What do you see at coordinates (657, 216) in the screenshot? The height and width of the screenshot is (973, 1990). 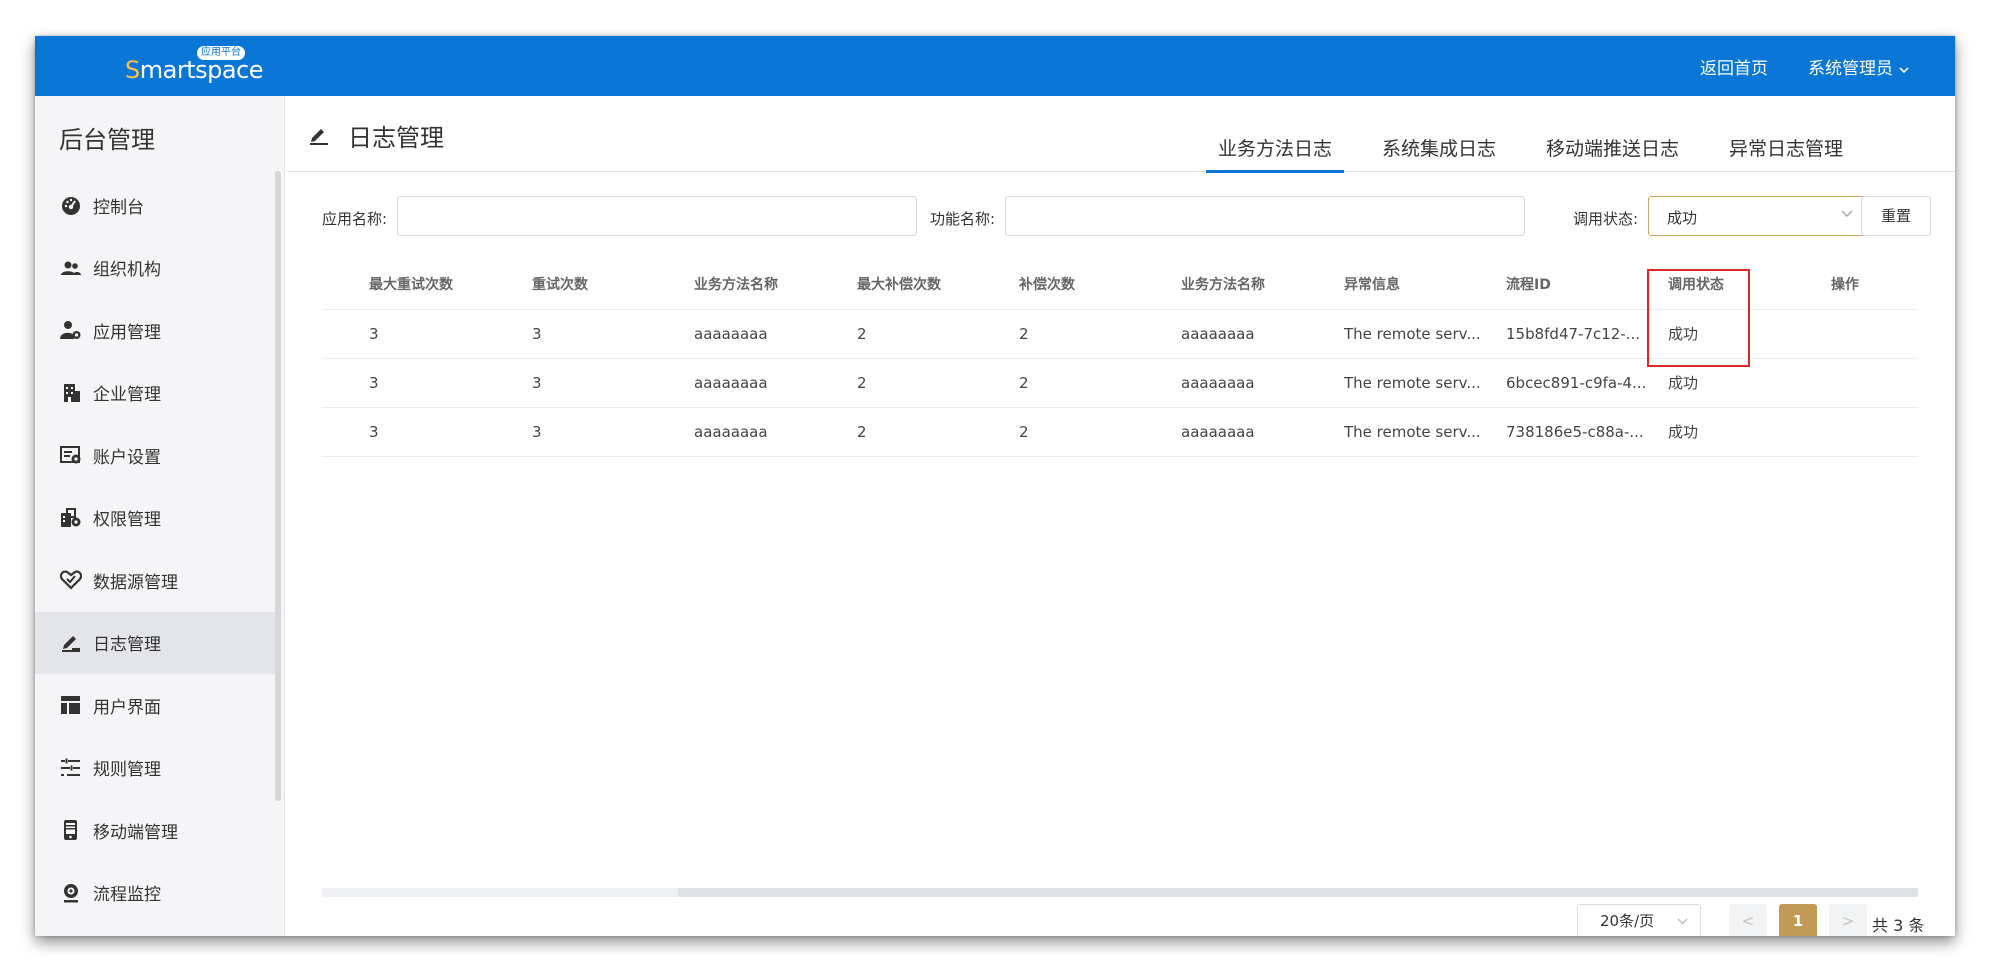 I see `app-name-input` at bounding box center [657, 216].